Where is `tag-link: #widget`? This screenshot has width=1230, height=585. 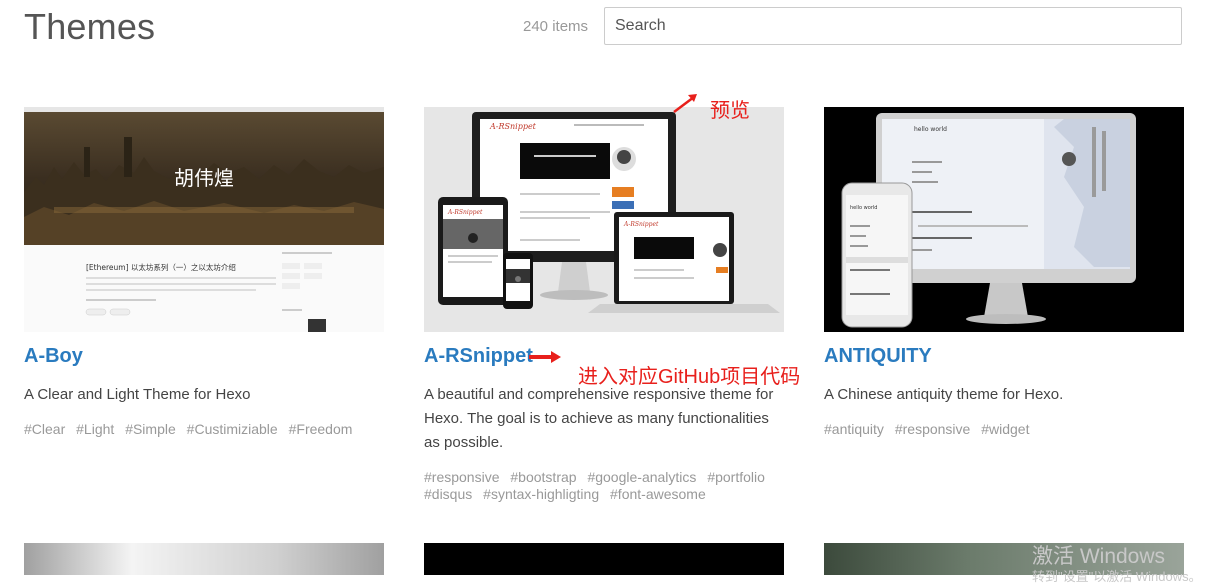 tag-link: #widget is located at coordinates (1005, 429).